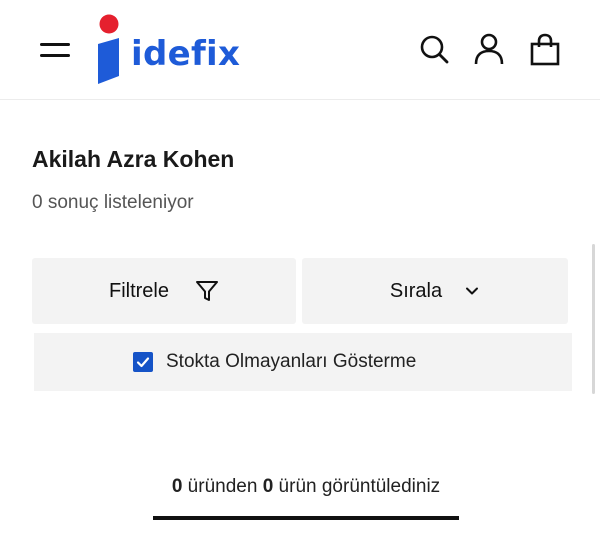 The height and width of the screenshot is (535, 600). I want to click on search-icon, so click(434, 49).